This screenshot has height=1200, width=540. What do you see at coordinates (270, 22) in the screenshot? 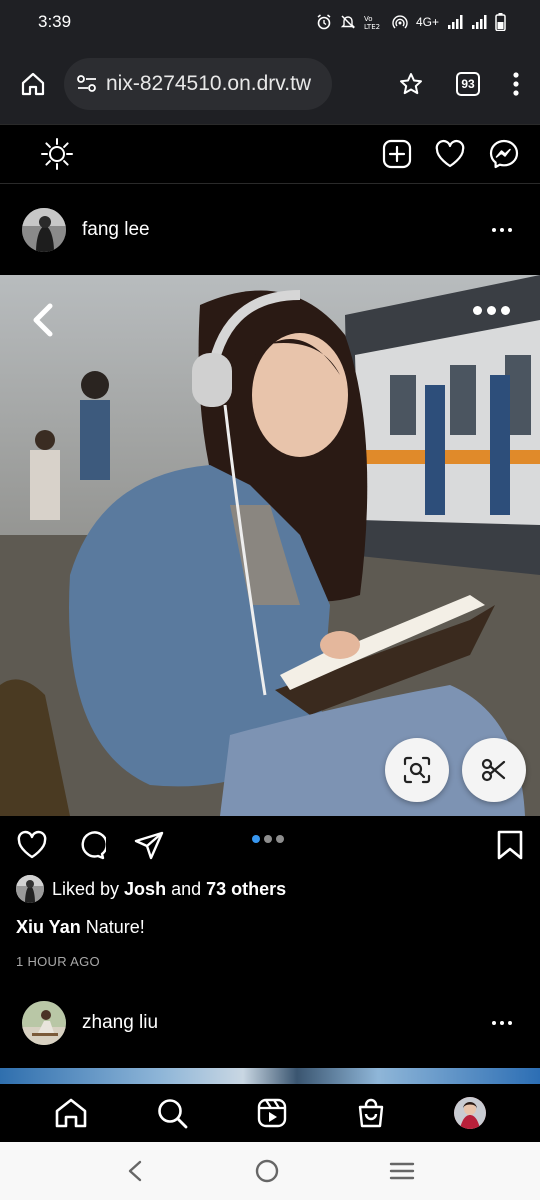
I see `status-bar: 3:39 Vo LTE2 4G+` at bounding box center [270, 22].